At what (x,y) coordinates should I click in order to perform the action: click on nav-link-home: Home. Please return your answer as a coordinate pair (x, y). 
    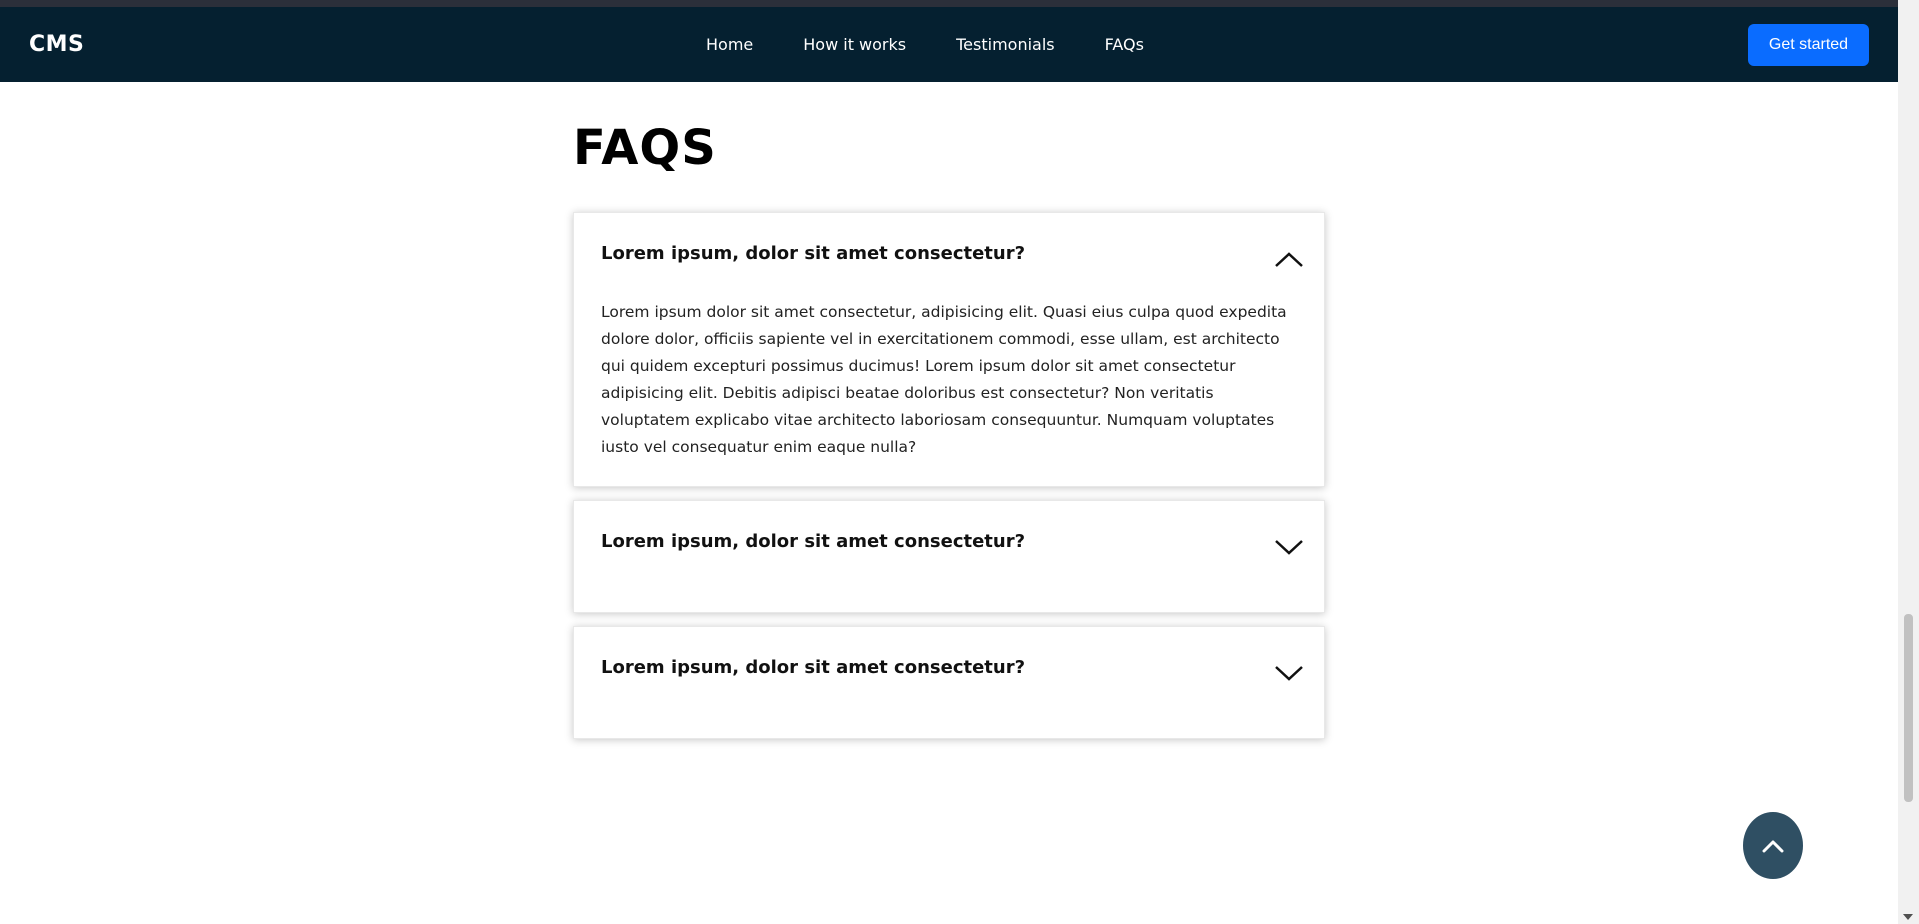
    Looking at the image, I should click on (729, 44).